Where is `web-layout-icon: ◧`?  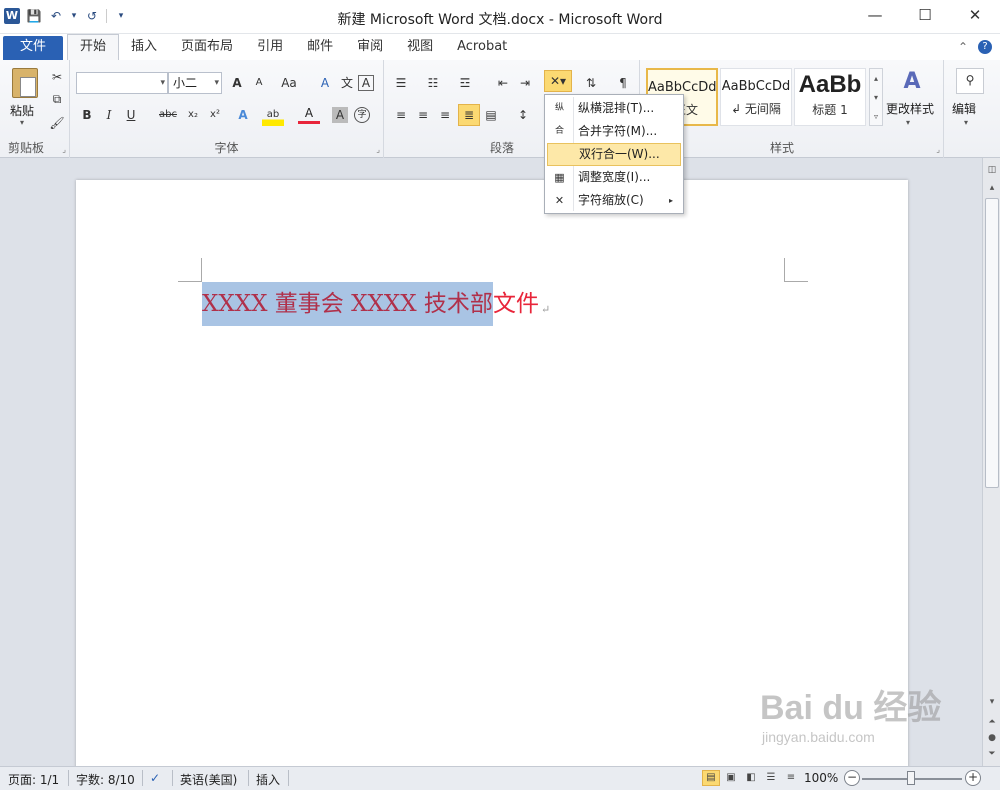 web-layout-icon: ◧ is located at coordinates (751, 778).